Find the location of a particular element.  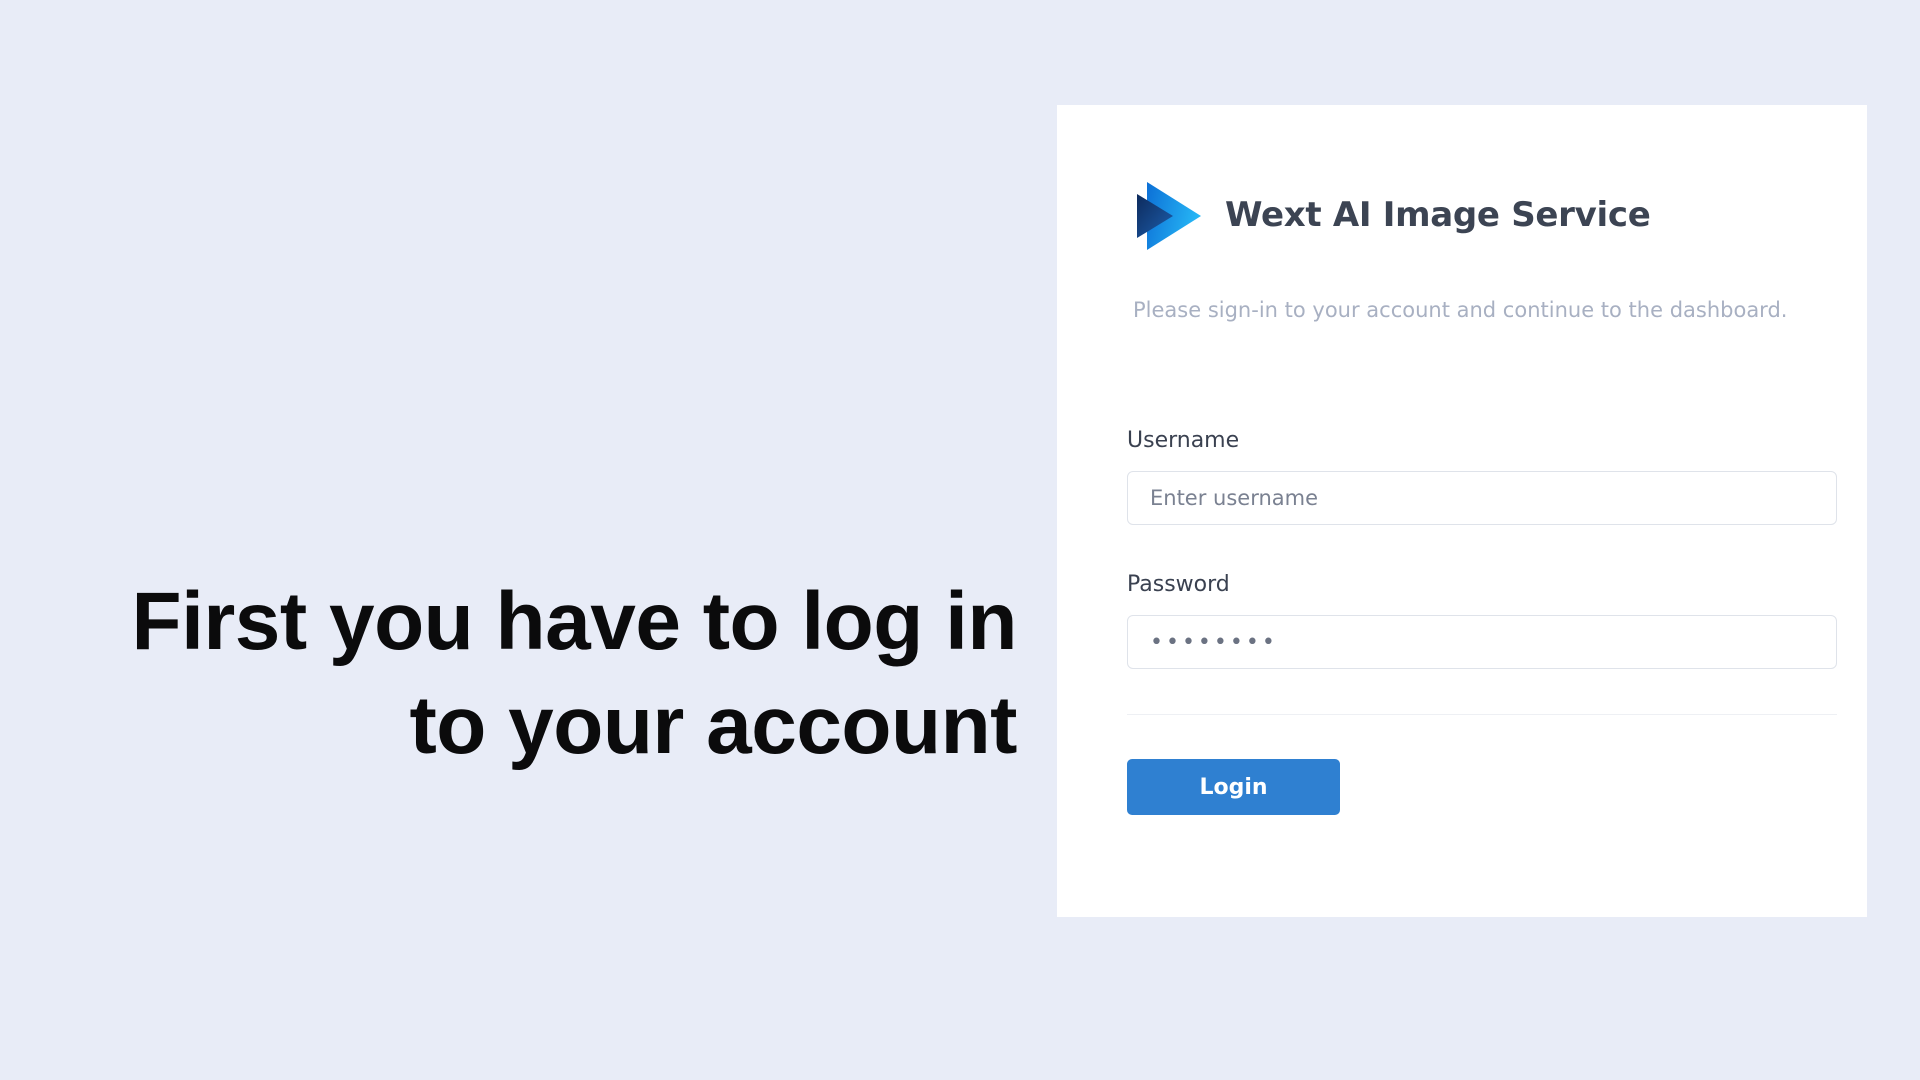

brand-name: Wext AI Image Service is located at coordinates (1438, 215).